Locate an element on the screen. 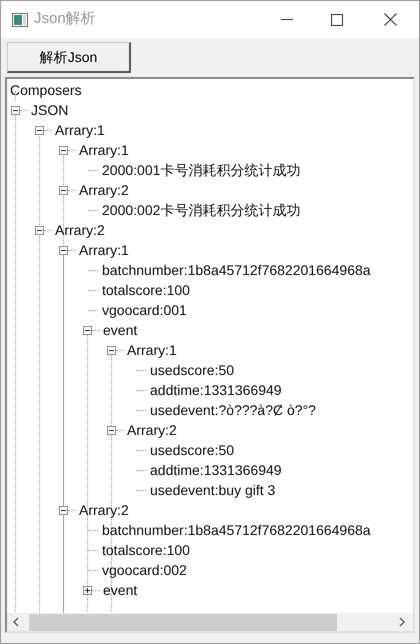 This screenshot has height=644, width=420. app-icon is located at coordinates (20, 19).